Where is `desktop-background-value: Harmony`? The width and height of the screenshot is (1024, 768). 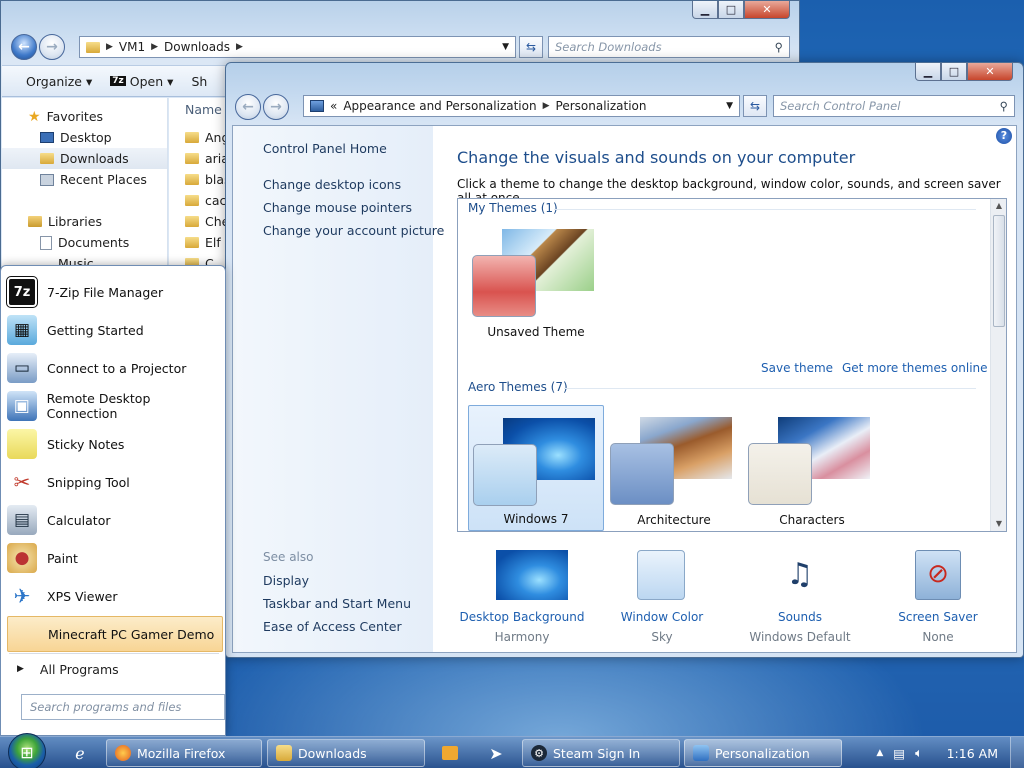 desktop-background-value: Harmony is located at coordinates (522, 637).